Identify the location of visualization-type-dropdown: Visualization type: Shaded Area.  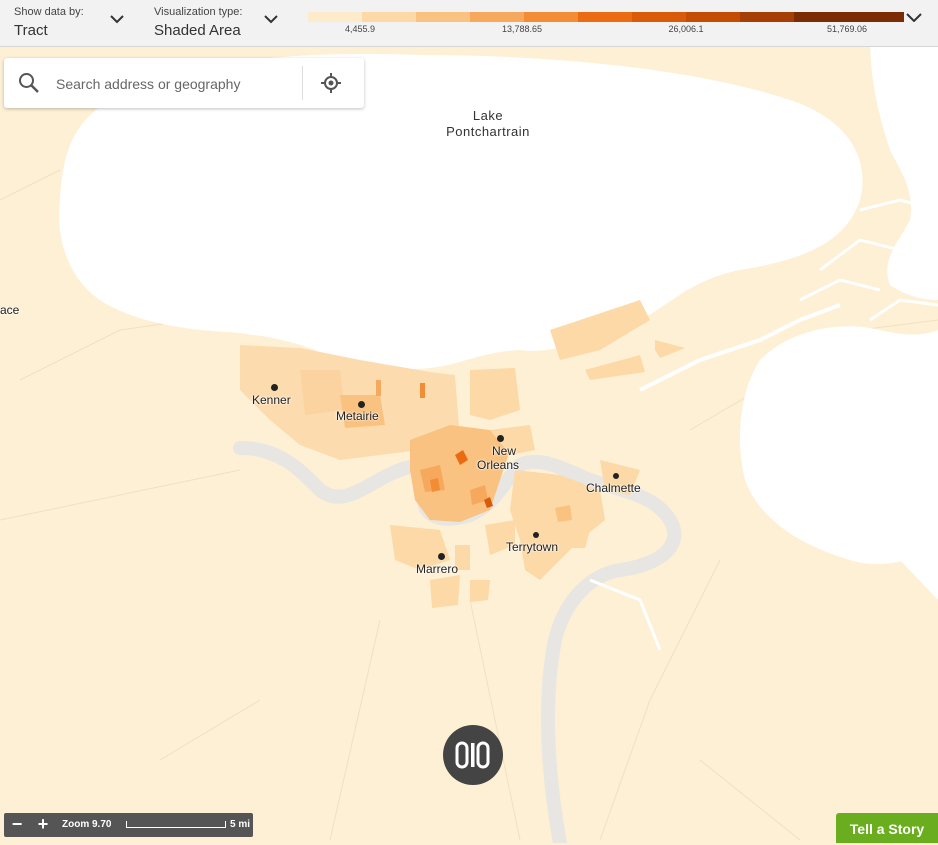
(198, 22).